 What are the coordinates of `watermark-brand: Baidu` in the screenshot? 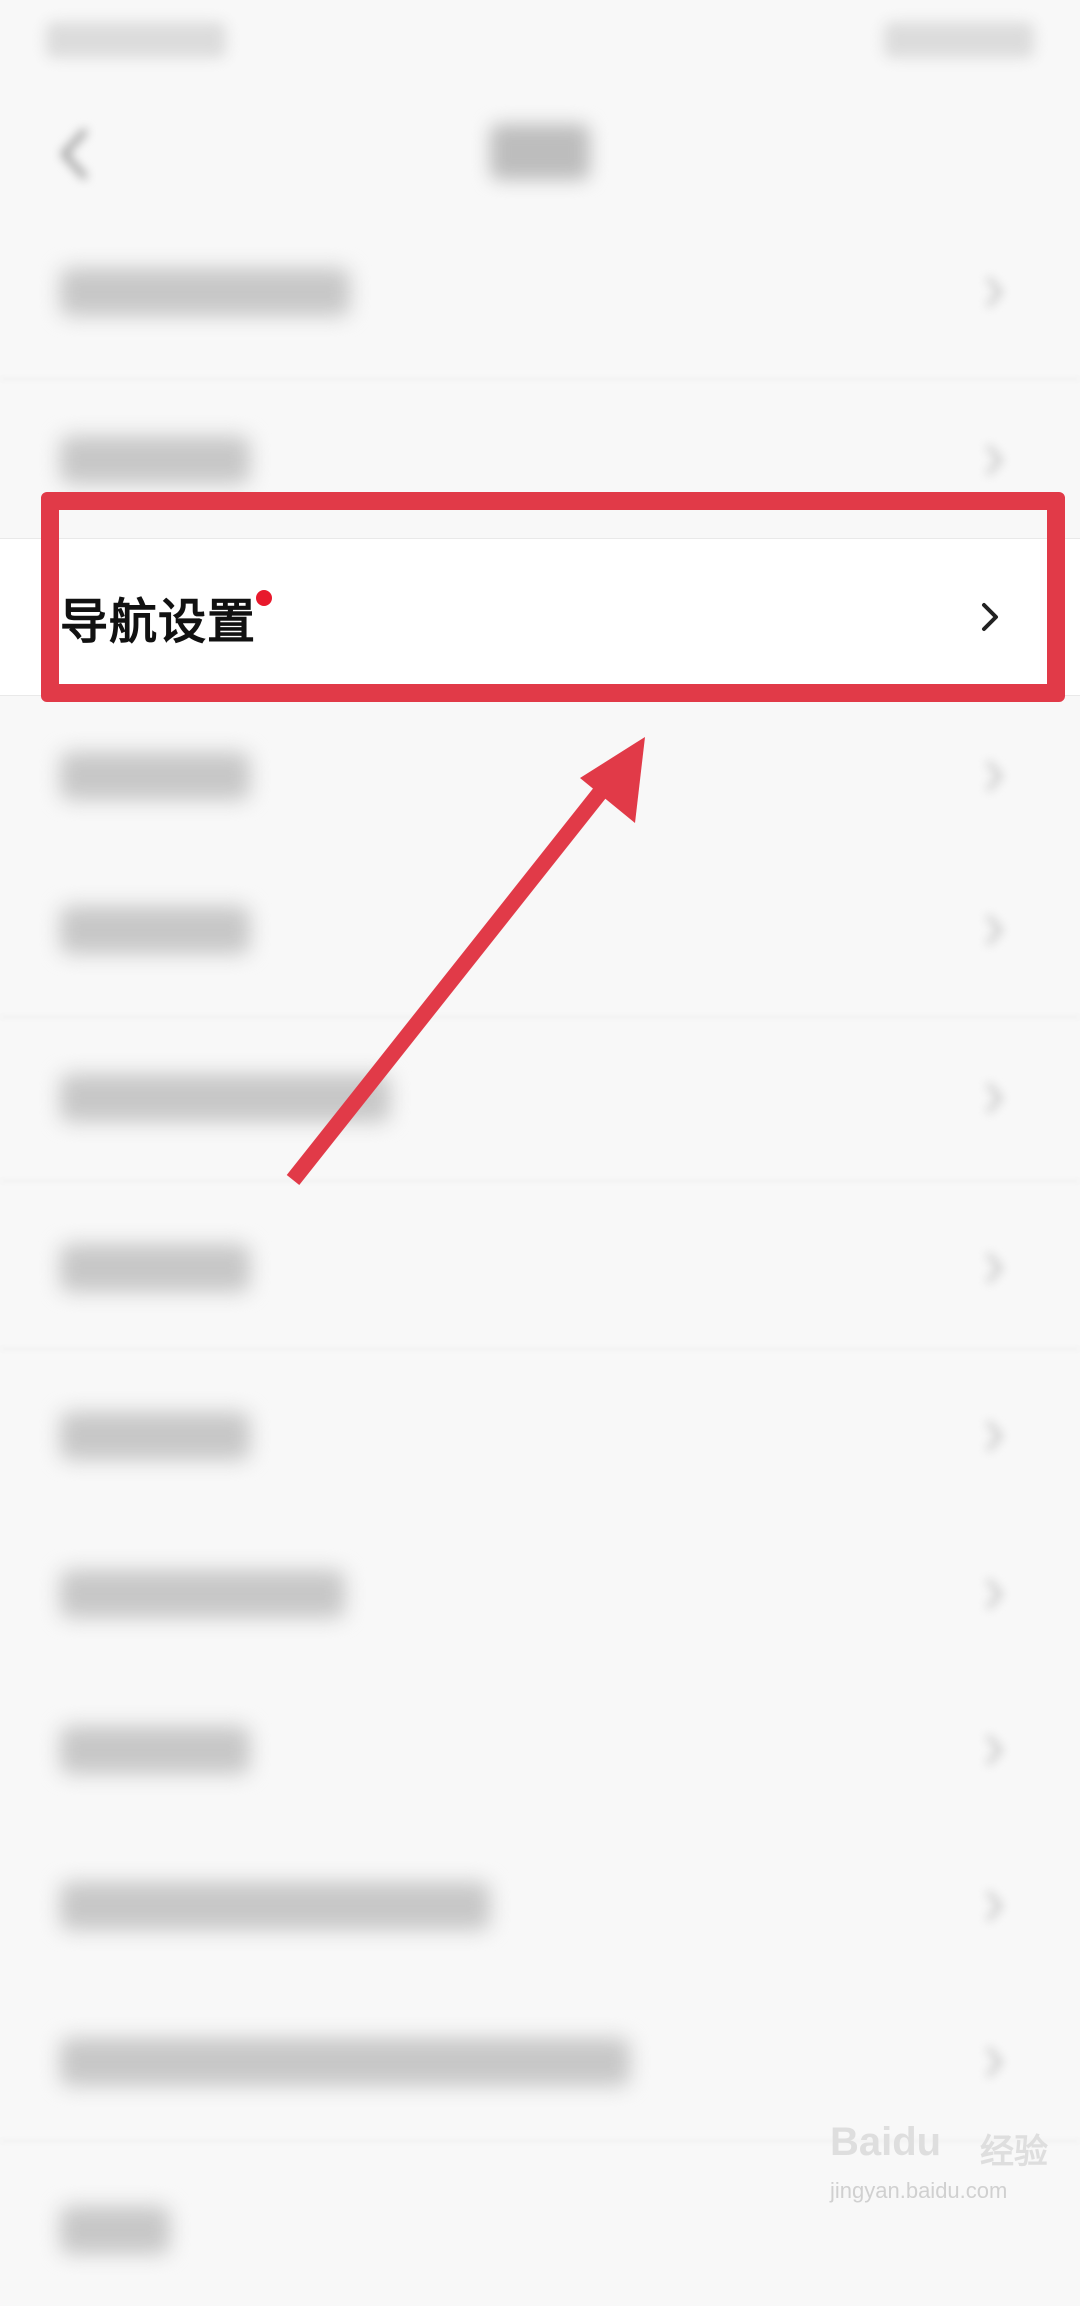 It's located at (886, 2142).